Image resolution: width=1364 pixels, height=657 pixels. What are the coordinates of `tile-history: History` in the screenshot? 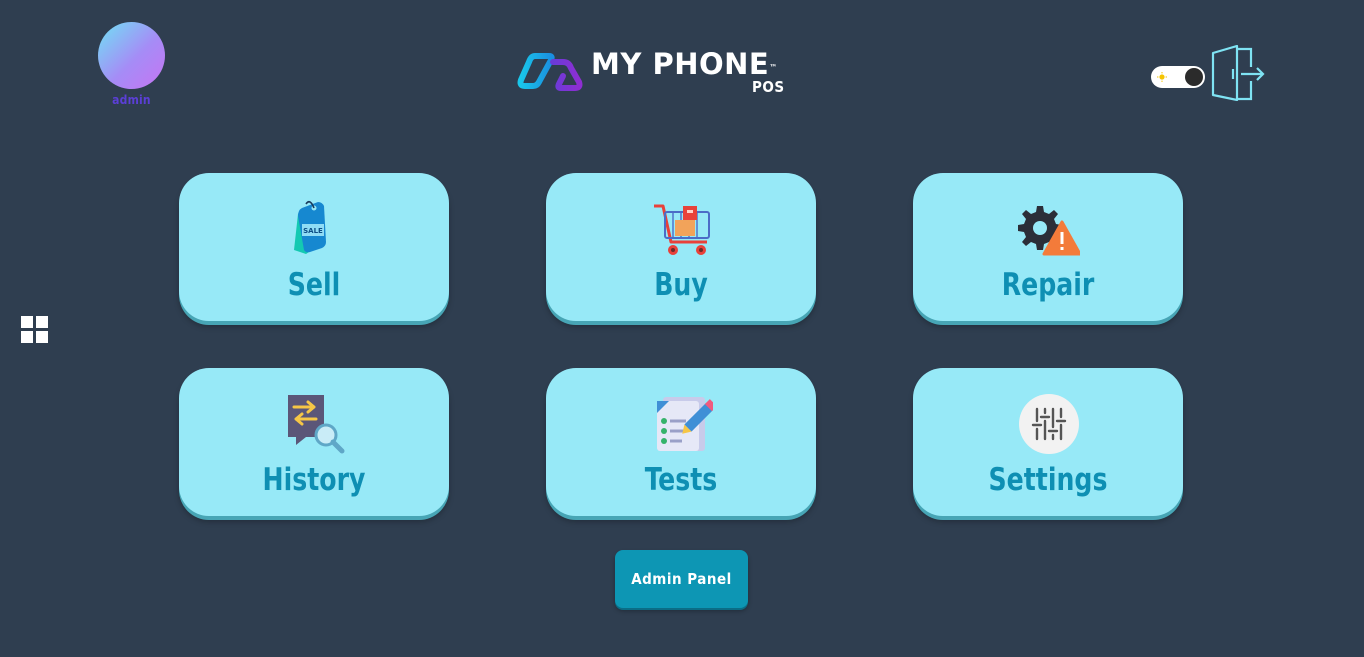 It's located at (314, 442).